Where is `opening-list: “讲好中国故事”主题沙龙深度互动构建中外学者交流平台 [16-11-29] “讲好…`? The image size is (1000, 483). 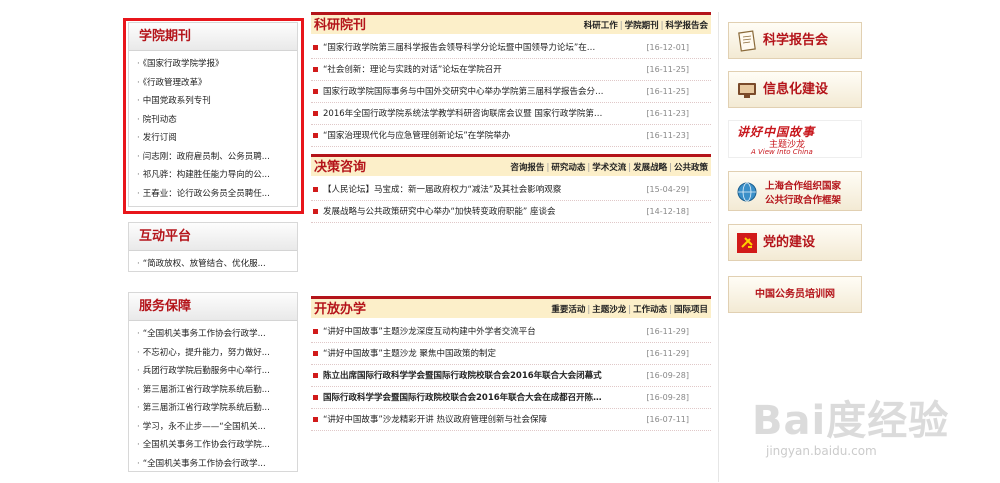 opening-list: “讲好中国故事”主题沙龙深度互动构建中外学者交流平台 [16-11-29] “讲好… is located at coordinates (511, 374).